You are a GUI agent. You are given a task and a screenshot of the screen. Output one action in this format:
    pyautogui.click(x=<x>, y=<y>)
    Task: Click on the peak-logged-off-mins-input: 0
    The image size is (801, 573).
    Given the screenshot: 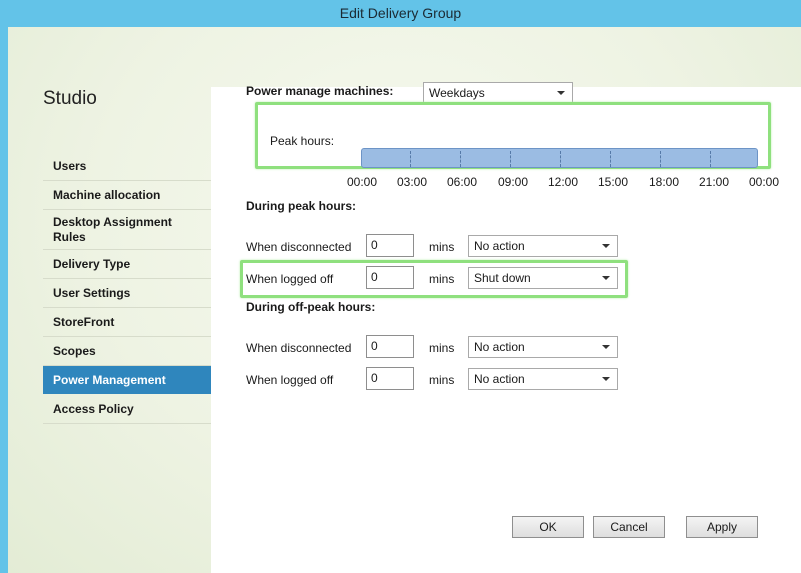 What is the action you would take?
    pyautogui.click(x=390, y=277)
    